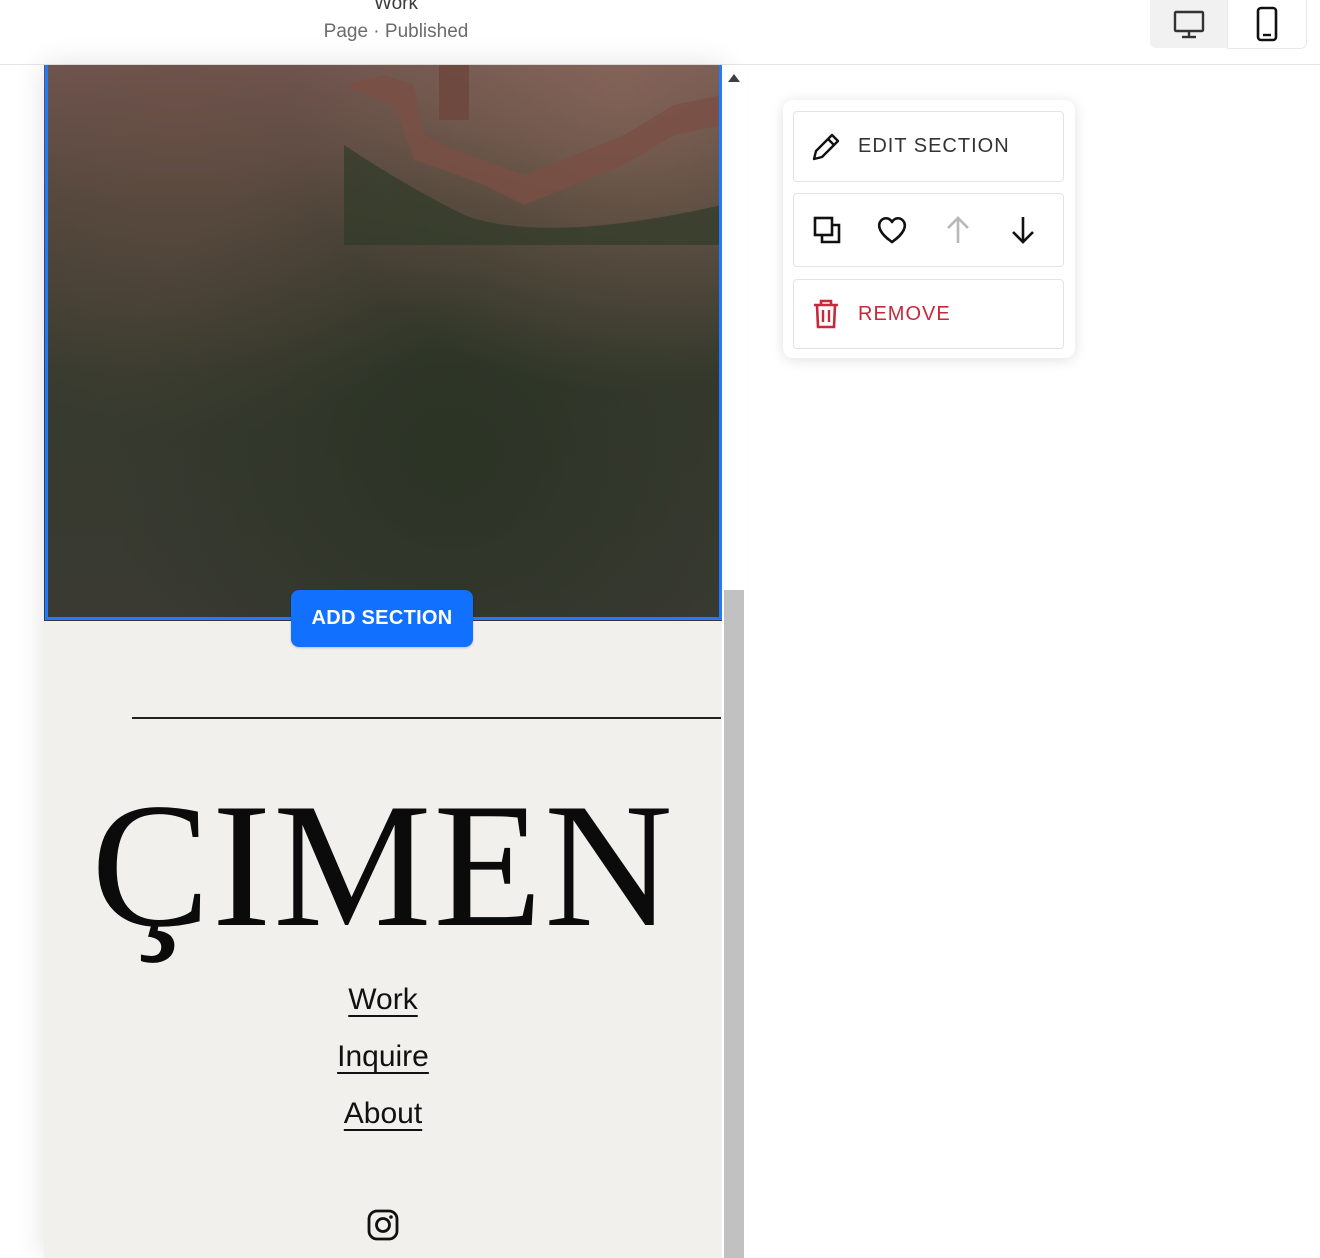  What do you see at coordinates (396, 31) in the screenshot?
I see `page-status: Page · Published` at bounding box center [396, 31].